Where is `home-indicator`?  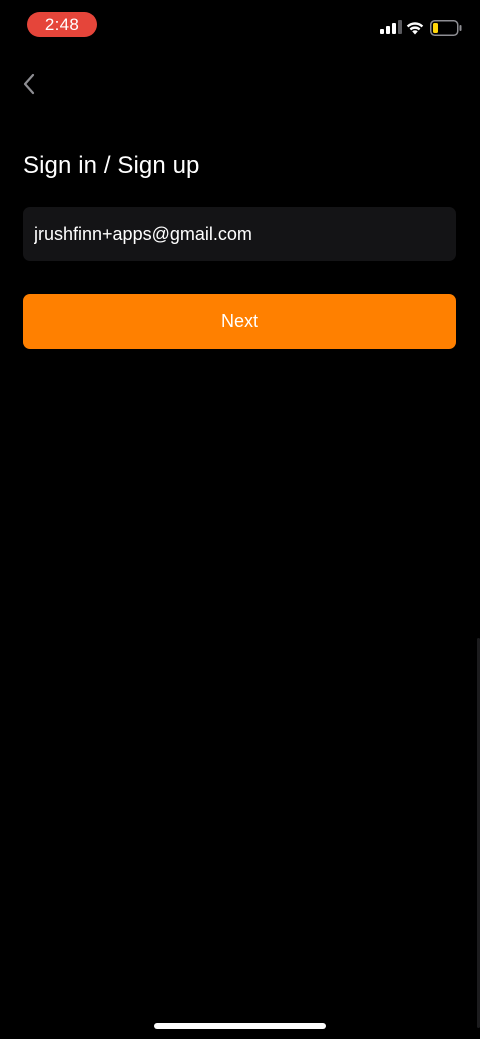 home-indicator is located at coordinates (240, 1026).